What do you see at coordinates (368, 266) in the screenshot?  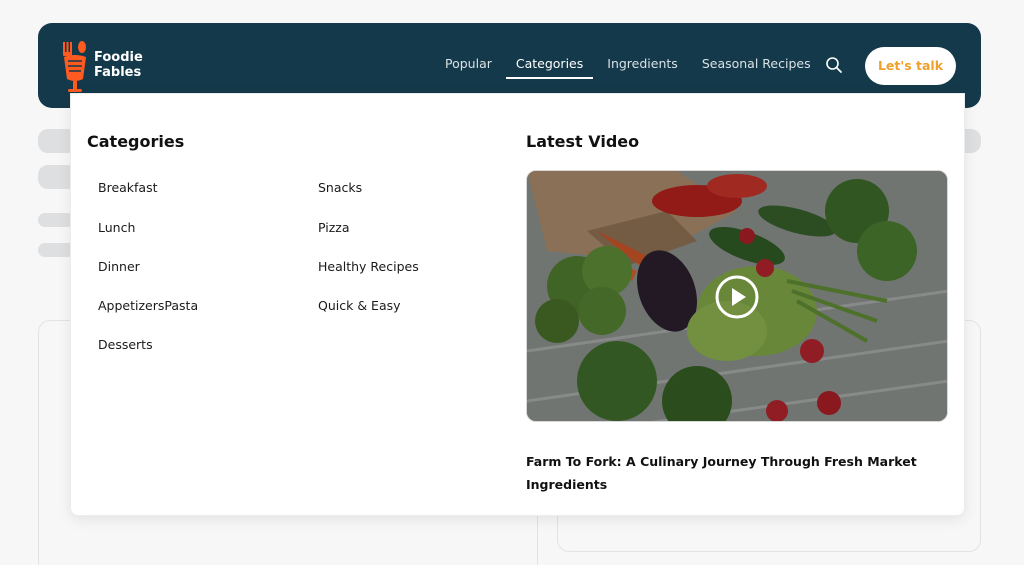 I see `category-link: Healthy Recipes` at bounding box center [368, 266].